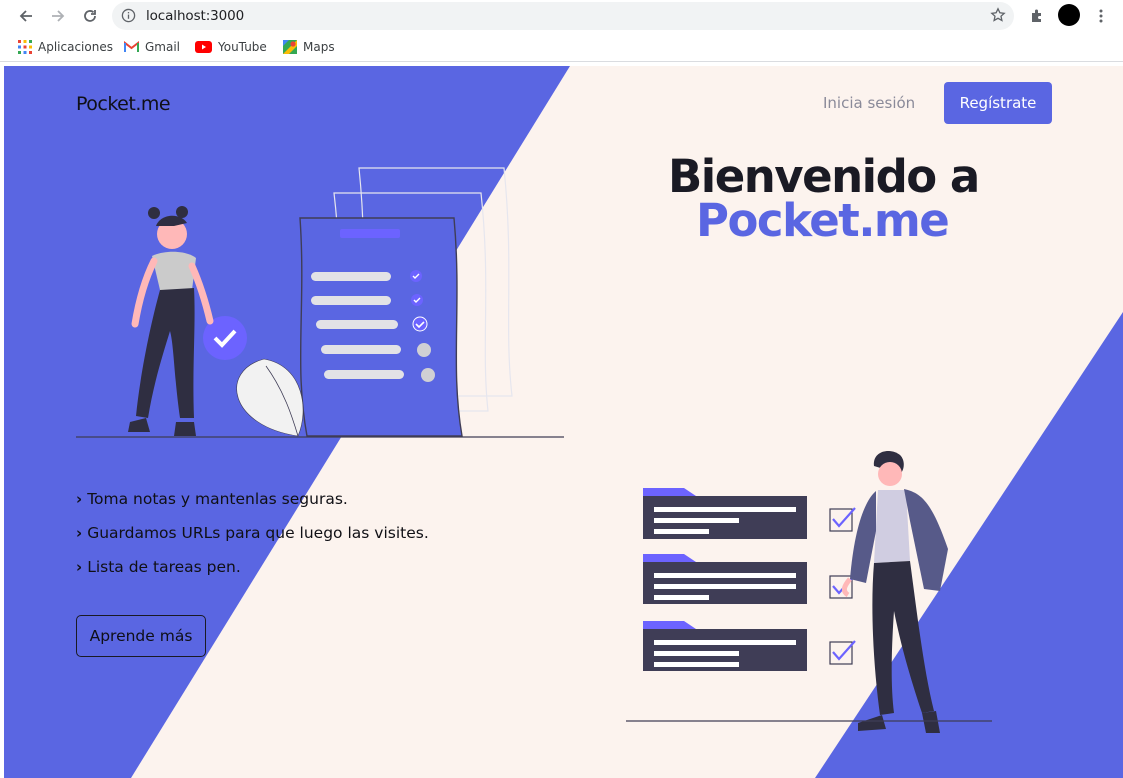 The image size is (1123, 778). I want to click on feature-text: Toma notas y mantenlas seguras., so click(217, 499).